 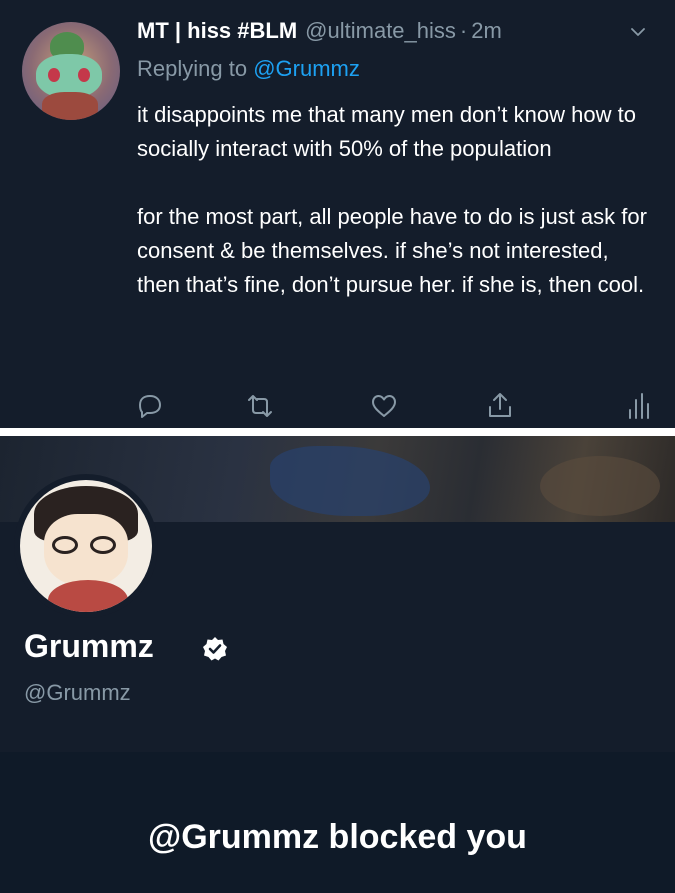 What do you see at coordinates (337, 432) in the screenshot?
I see `screenshot-divider` at bounding box center [337, 432].